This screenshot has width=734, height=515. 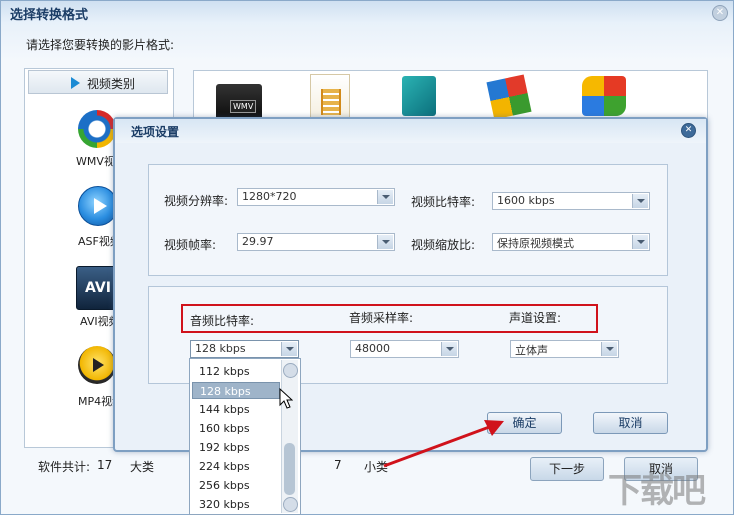 I want to click on next-step-button: 下一步, so click(x=567, y=469).